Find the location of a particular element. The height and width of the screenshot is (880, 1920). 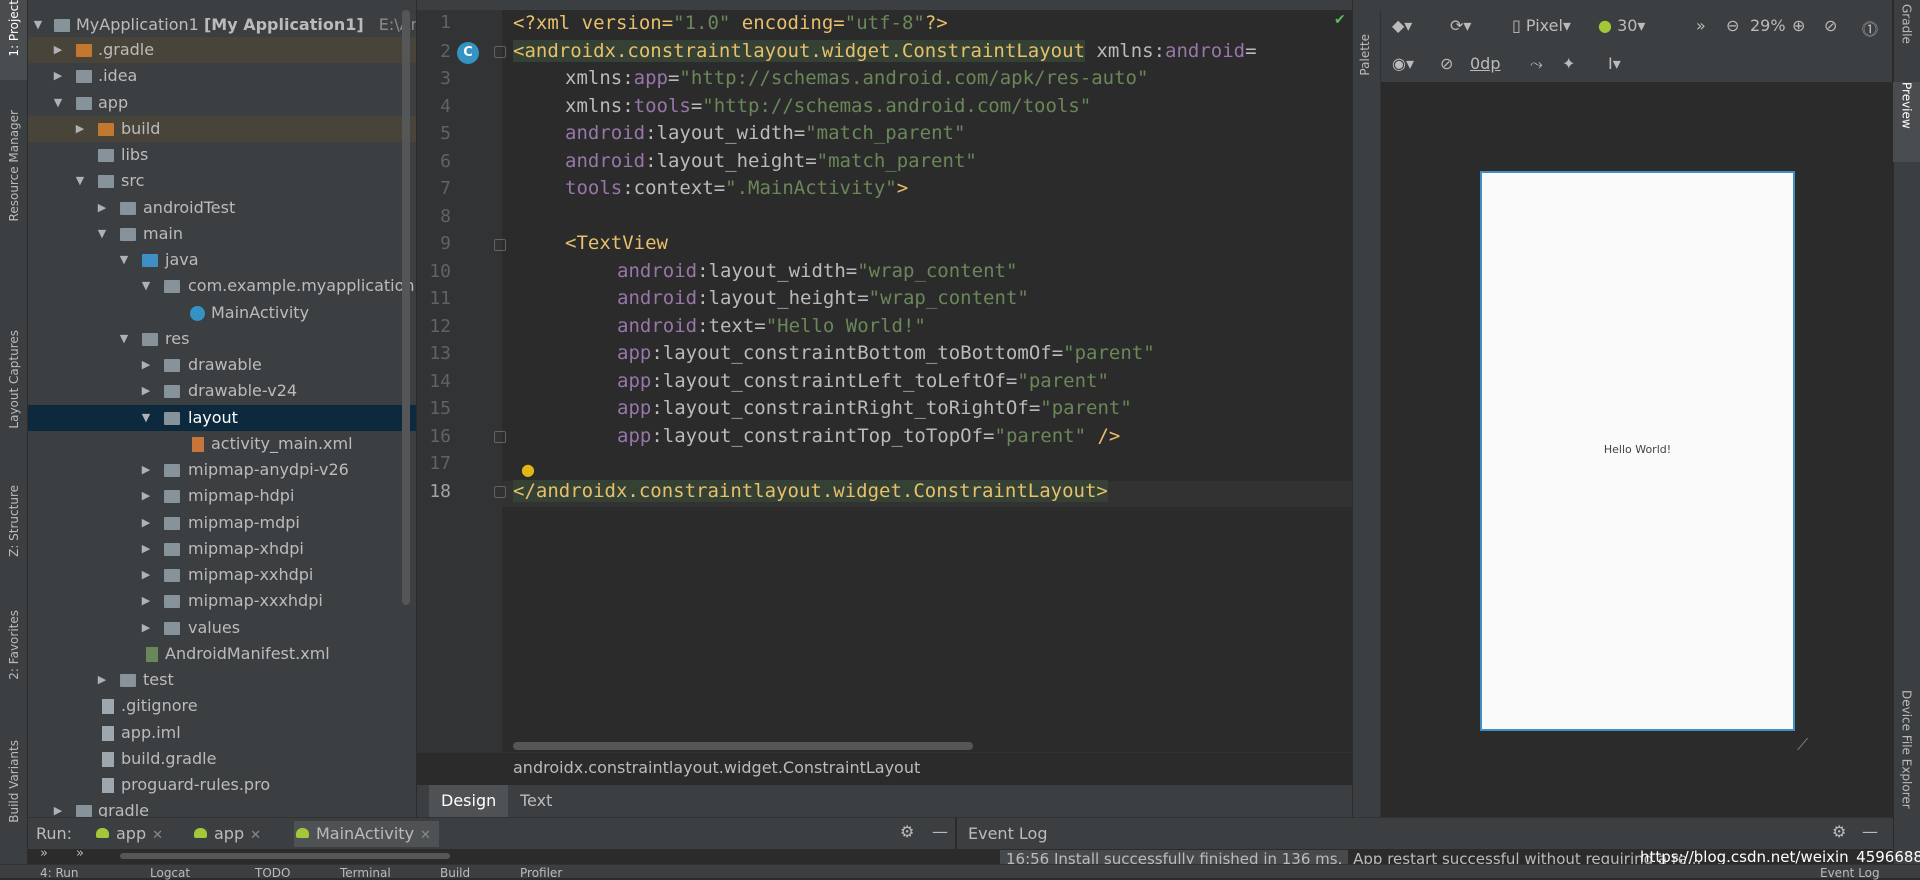

tree-row: .gitignore is located at coordinates (222, 706).